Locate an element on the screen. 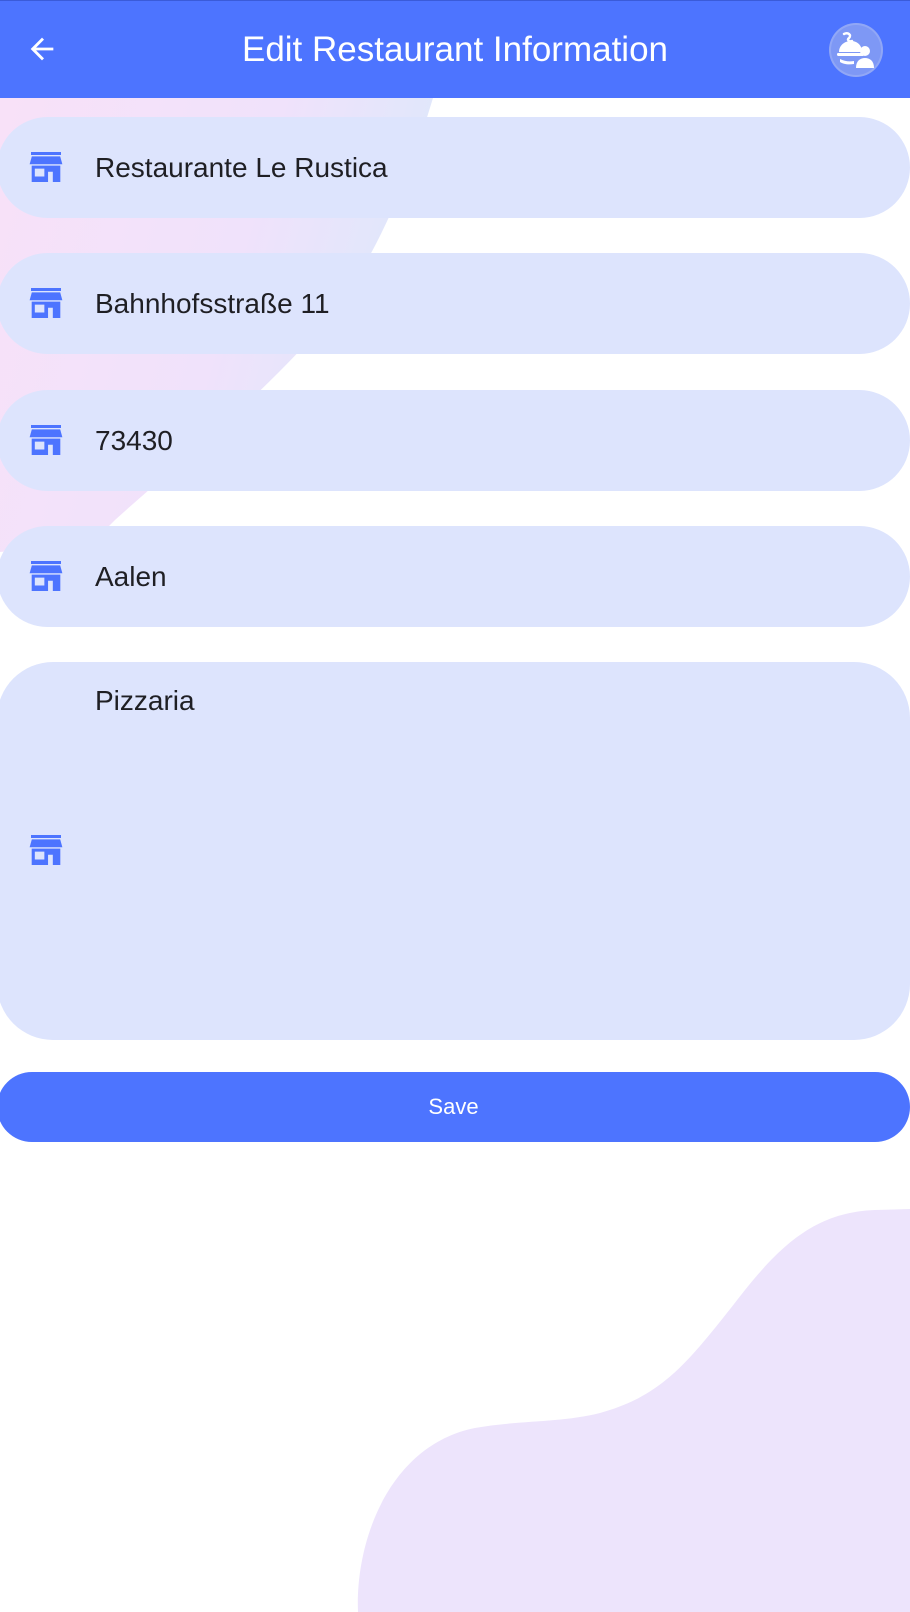  city-field: Aalen is located at coordinates (455, 576).